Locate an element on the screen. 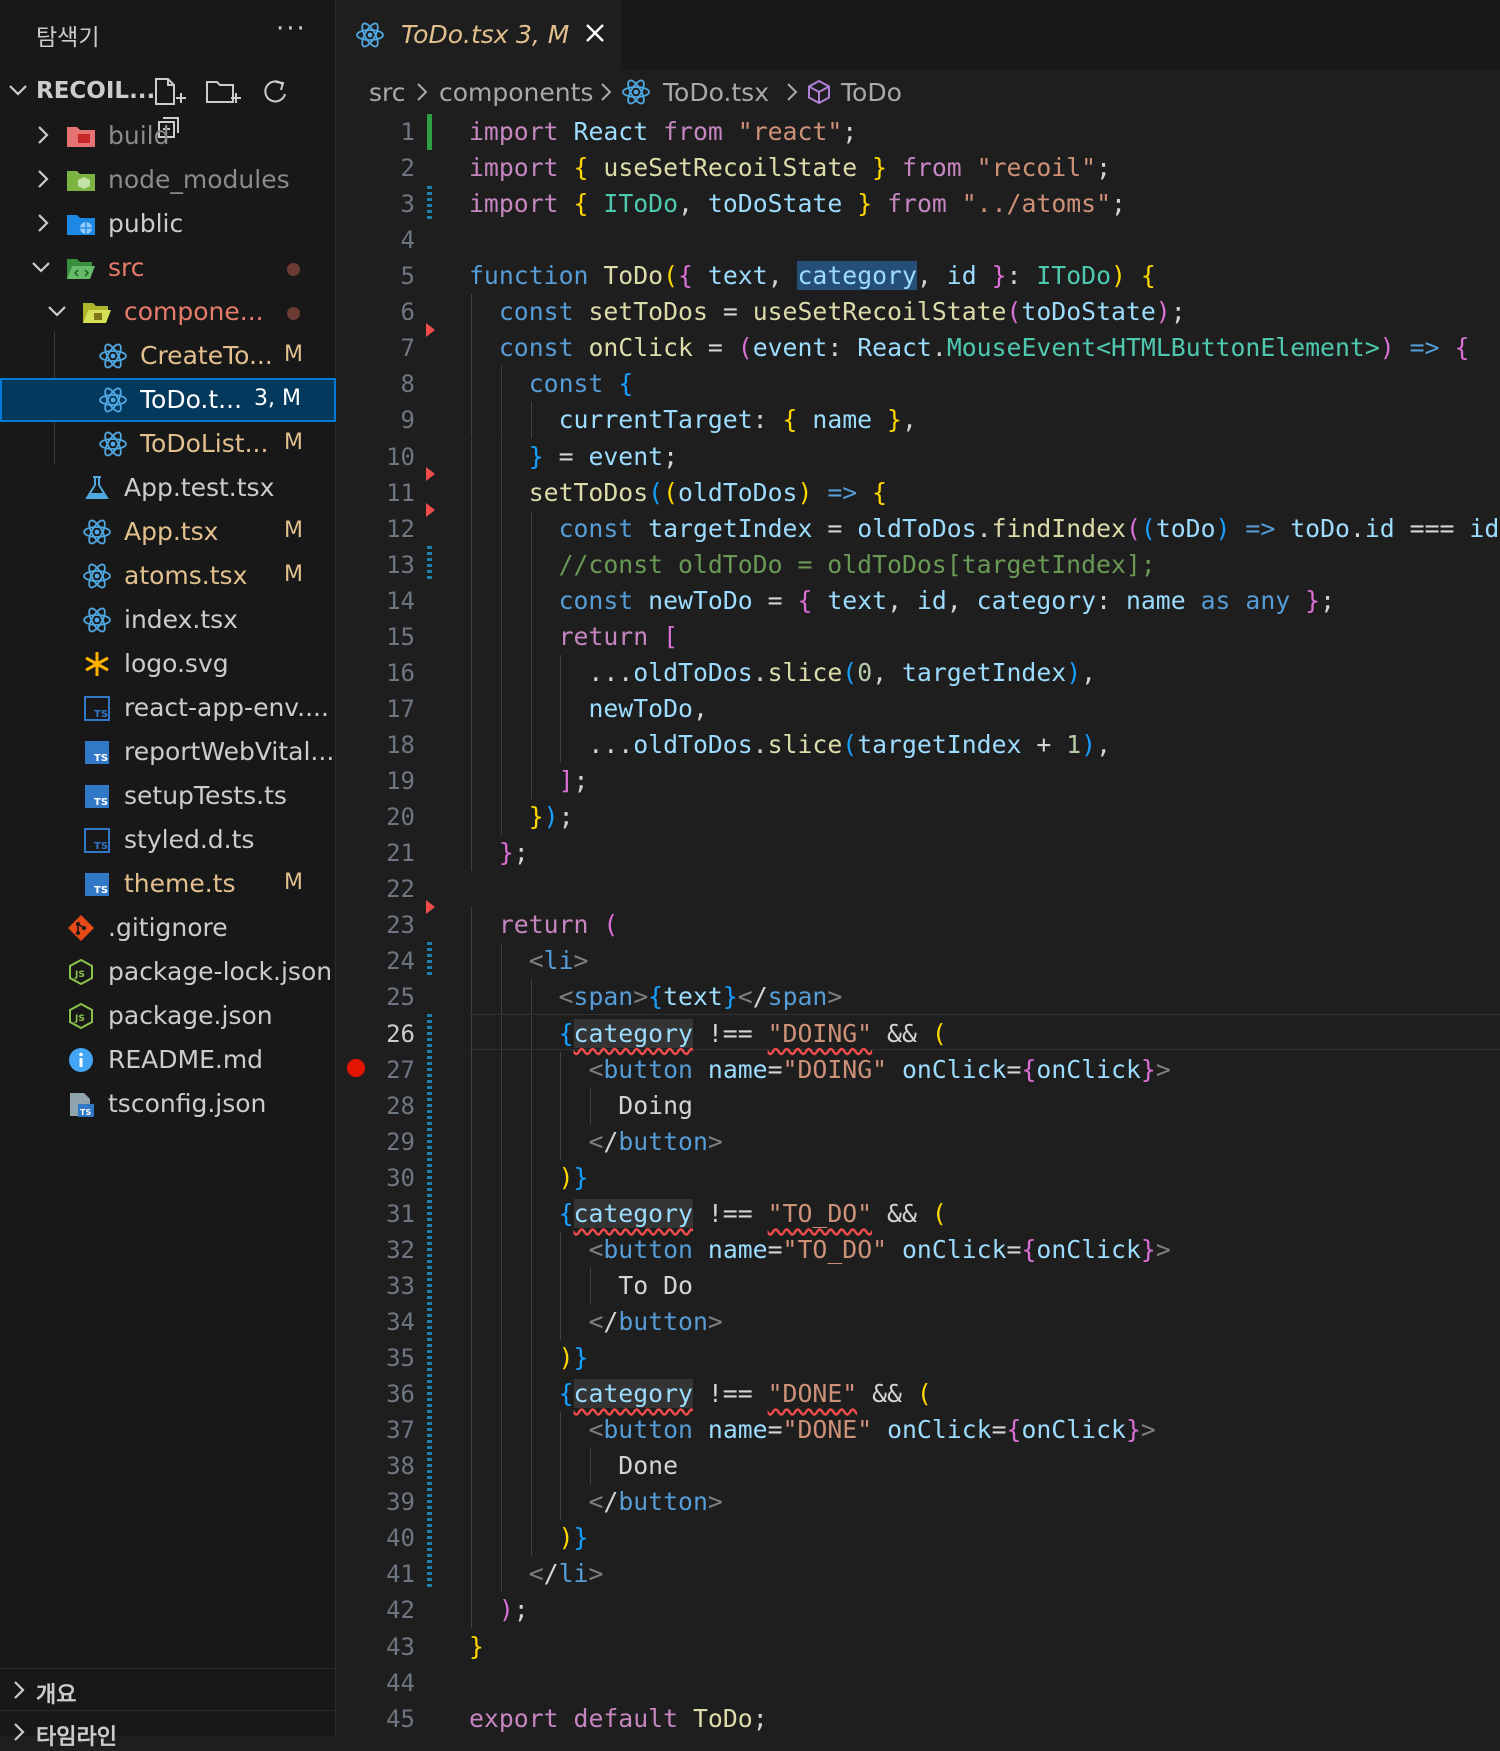  tree-item-public: public is located at coordinates (168, 224).